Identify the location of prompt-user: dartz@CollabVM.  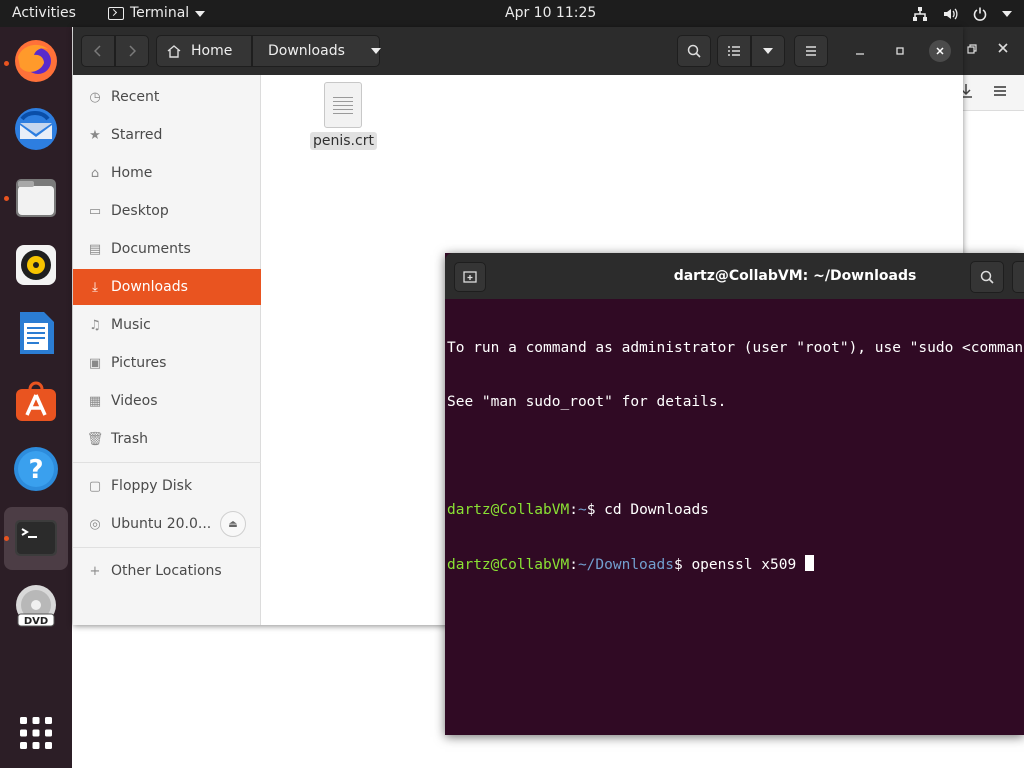
(508, 565).